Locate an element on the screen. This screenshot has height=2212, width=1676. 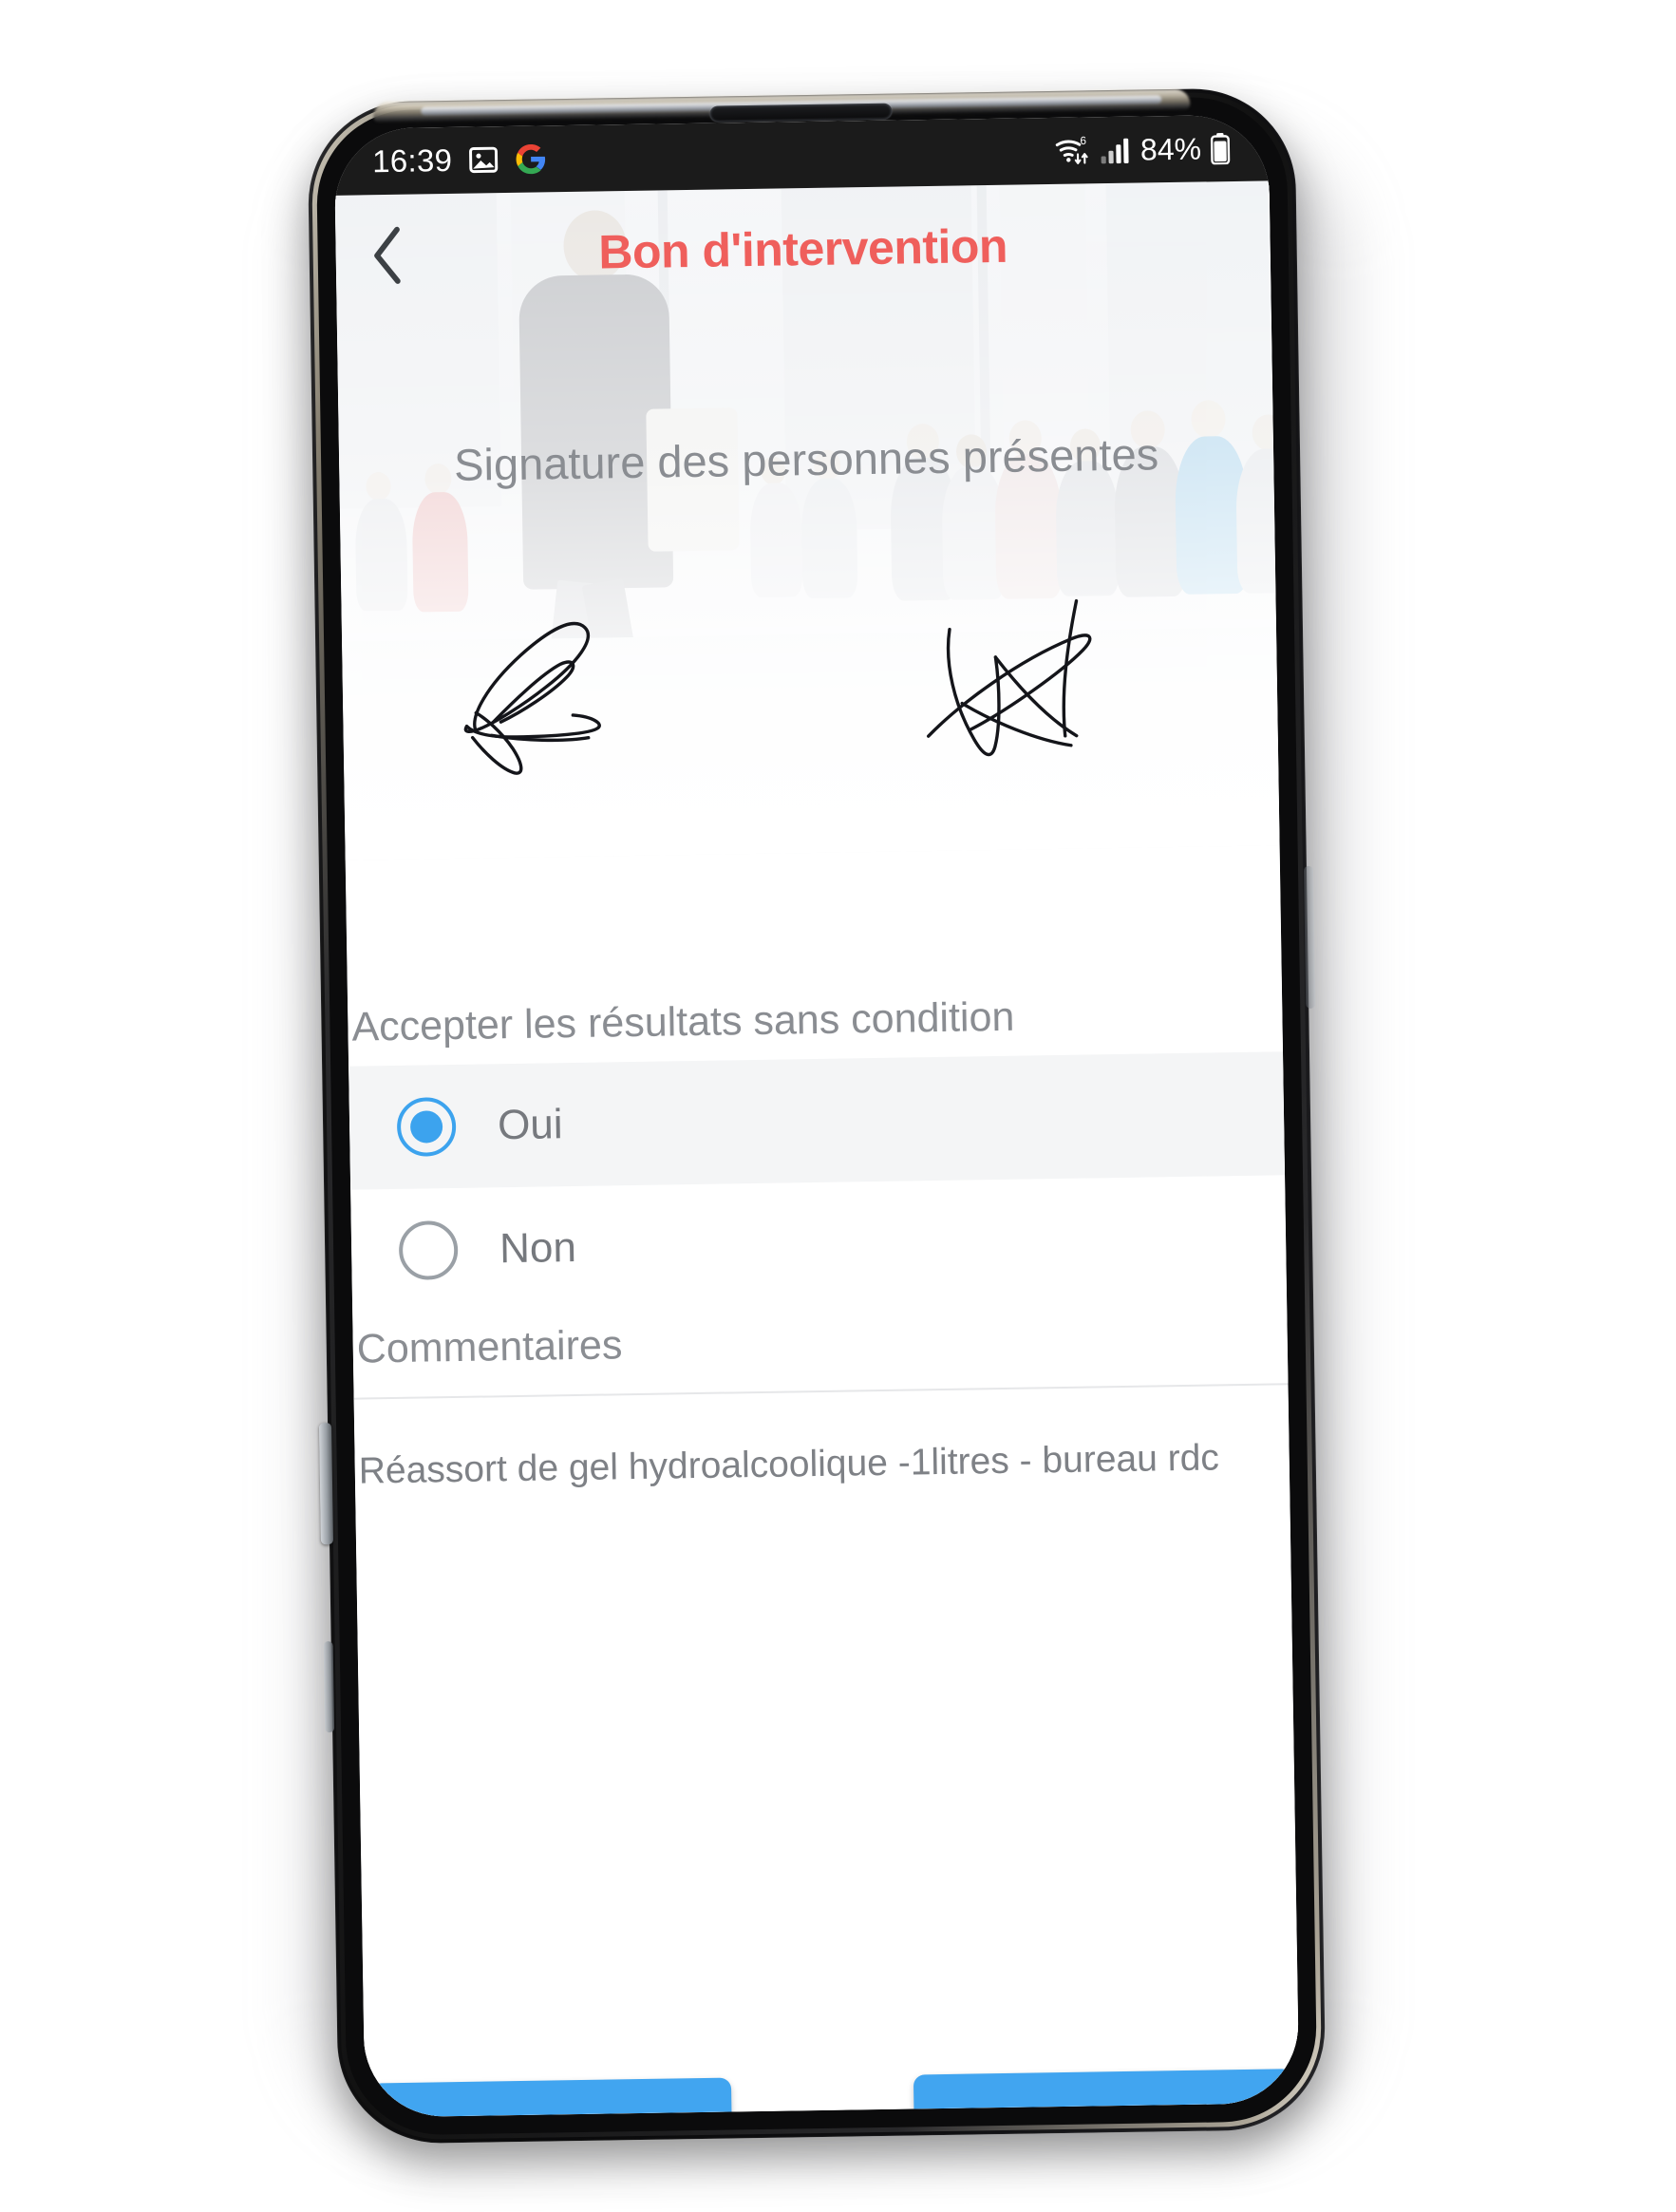
signatures-row is located at coordinates (810, 691).